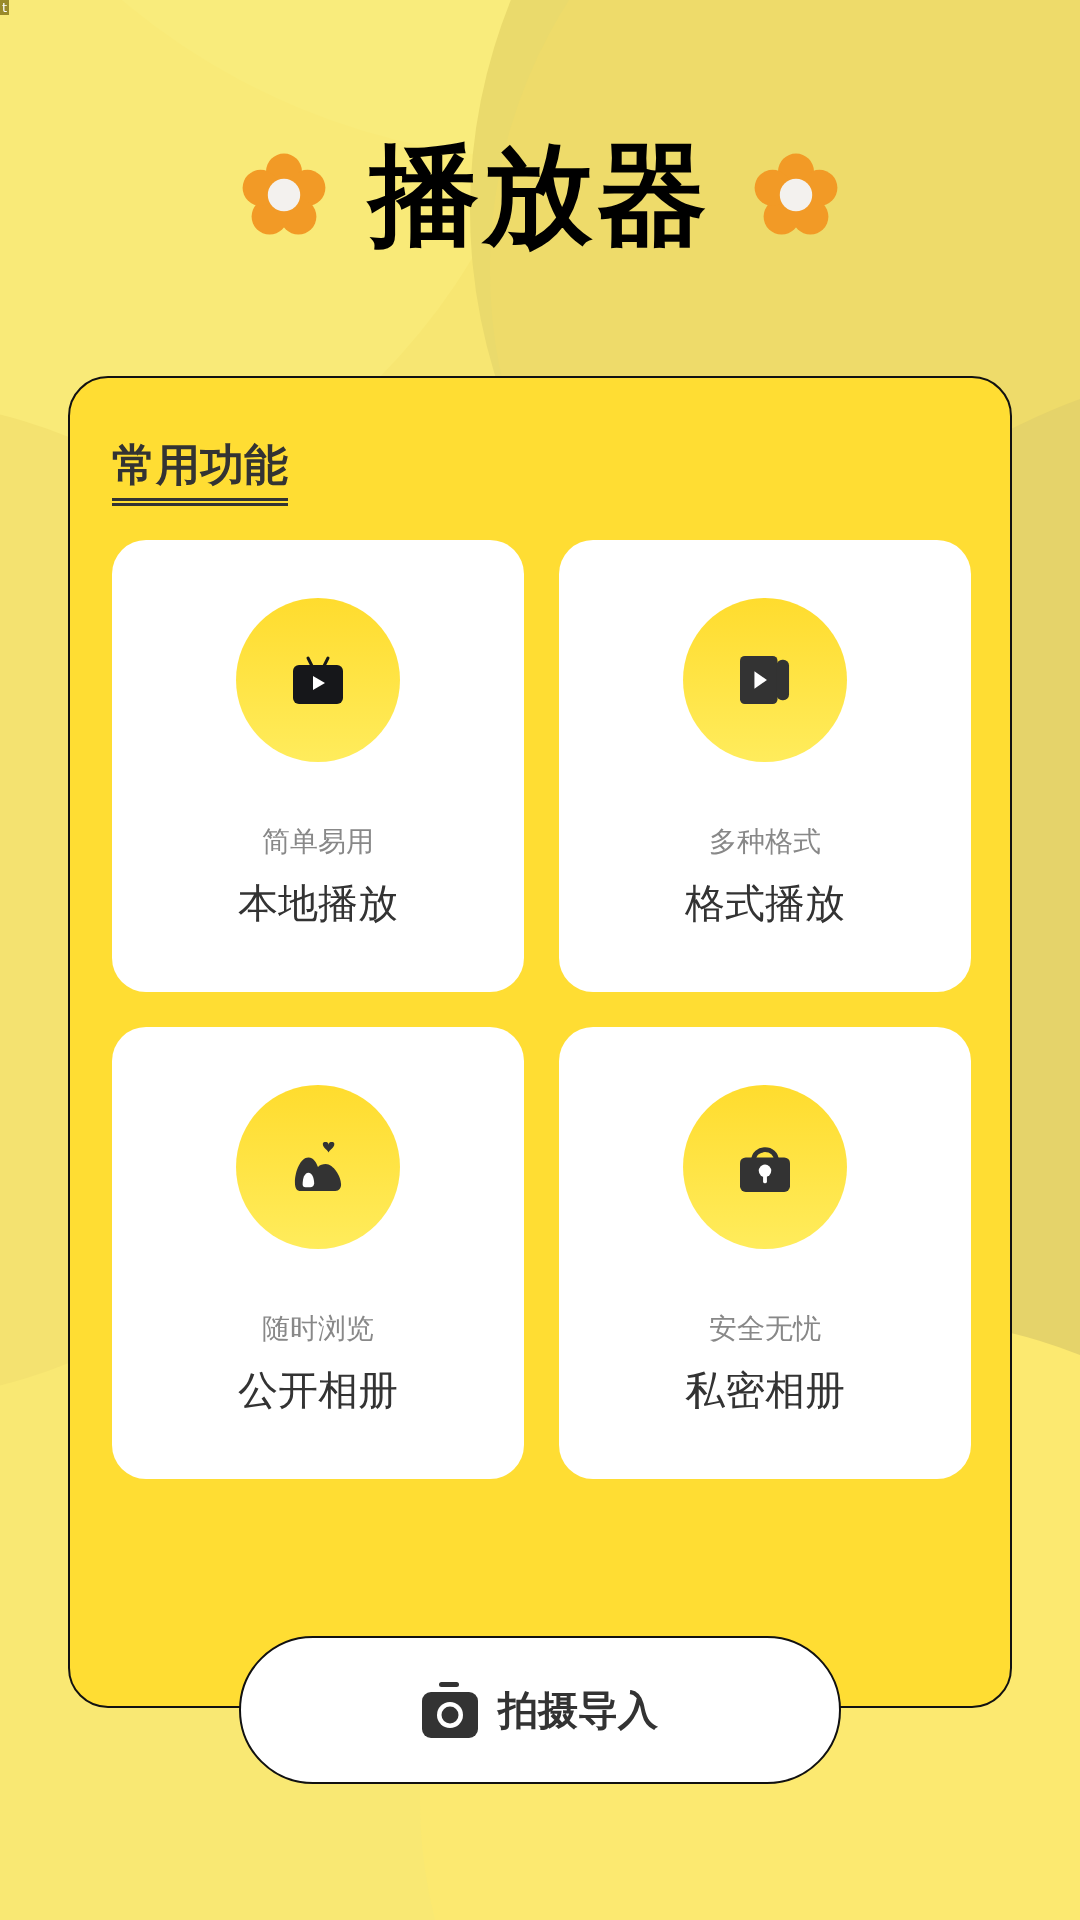 This screenshot has height=1920, width=1080. Describe the element at coordinates (318, 903) in the screenshot. I see `feature-title: 本地播放` at that location.